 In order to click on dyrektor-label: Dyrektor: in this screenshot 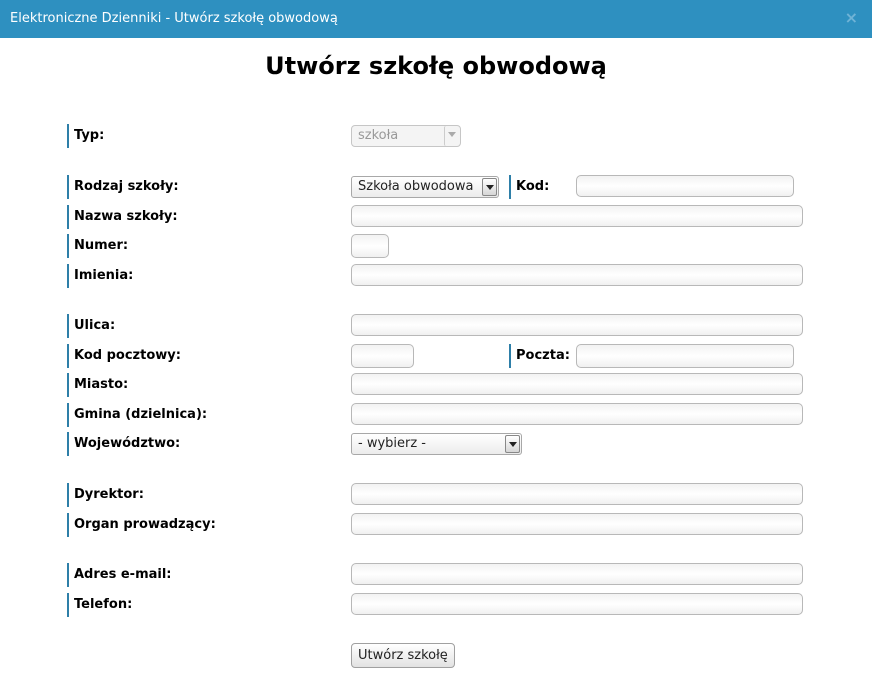, I will do `click(105, 495)`.